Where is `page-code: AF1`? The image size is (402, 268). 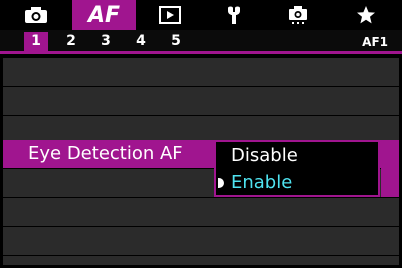
page-code: AF1 is located at coordinates (375, 42).